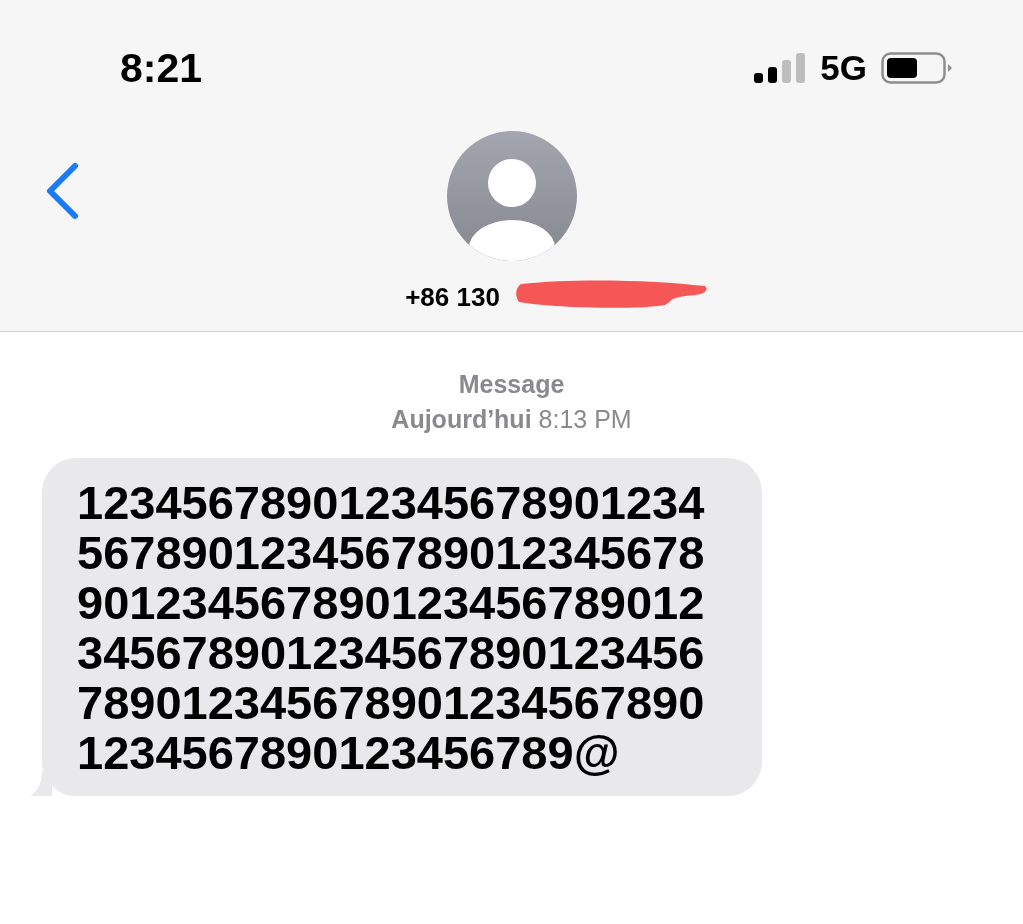 This screenshot has width=1023, height=924. I want to click on avatar-icon, so click(511, 196).